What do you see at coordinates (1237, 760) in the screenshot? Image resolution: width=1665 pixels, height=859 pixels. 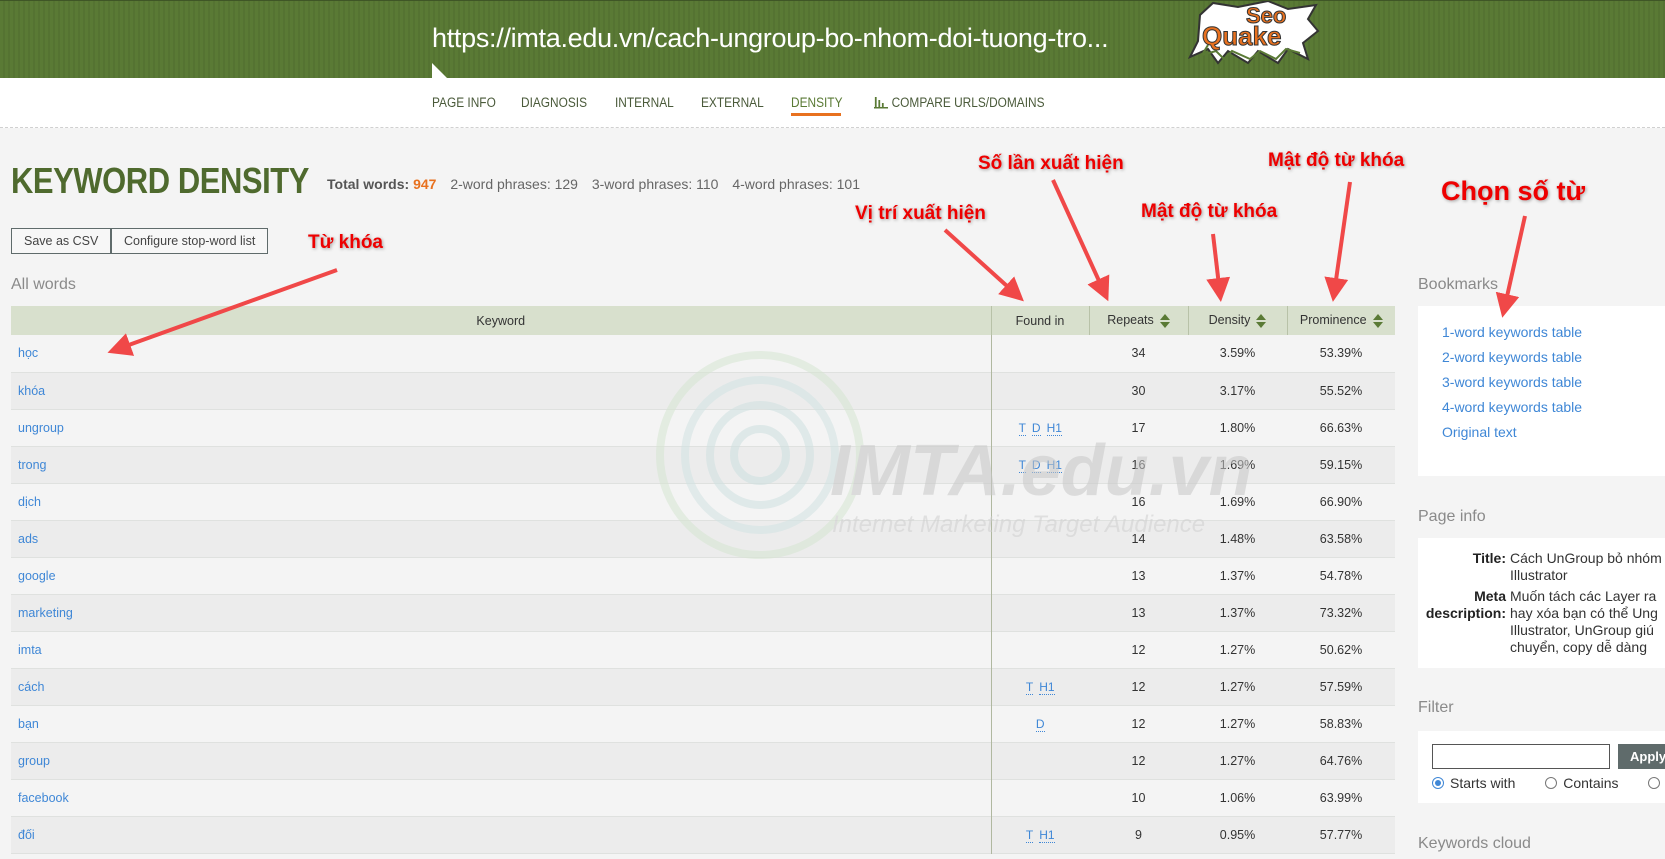 I see `density-cell: 1.27%` at bounding box center [1237, 760].